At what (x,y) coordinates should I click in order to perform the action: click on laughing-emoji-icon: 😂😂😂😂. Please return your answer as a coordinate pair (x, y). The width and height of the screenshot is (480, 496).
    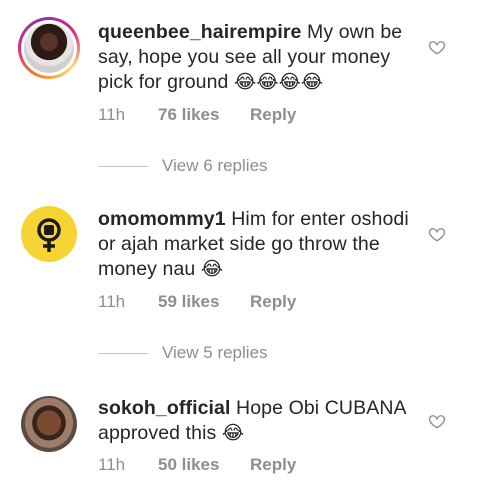
    Looking at the image, I should click on (279, 82).